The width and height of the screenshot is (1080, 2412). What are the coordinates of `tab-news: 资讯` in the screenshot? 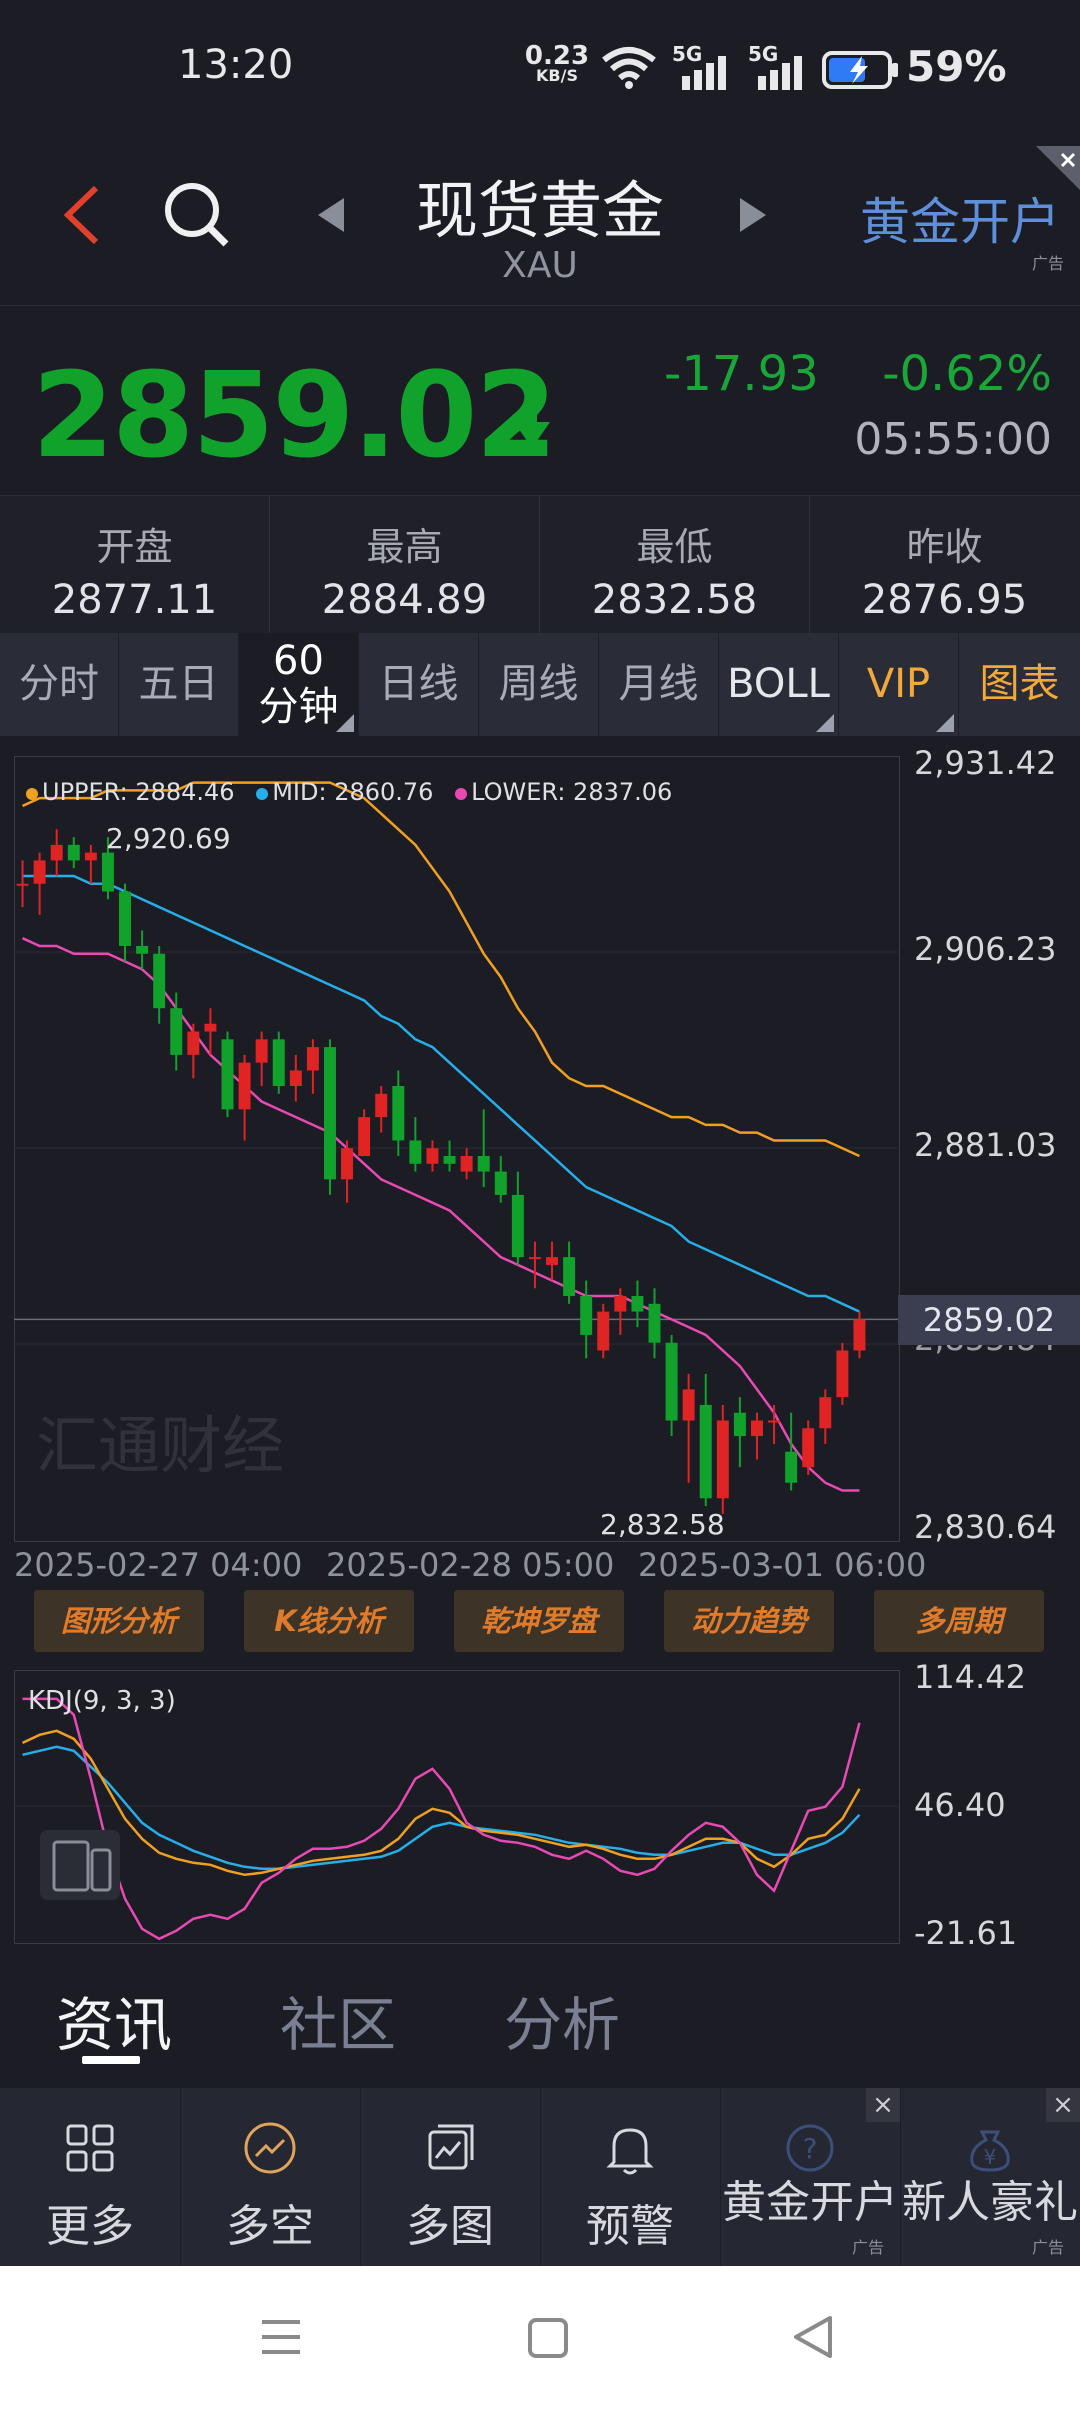 It's located at (114, 2020).